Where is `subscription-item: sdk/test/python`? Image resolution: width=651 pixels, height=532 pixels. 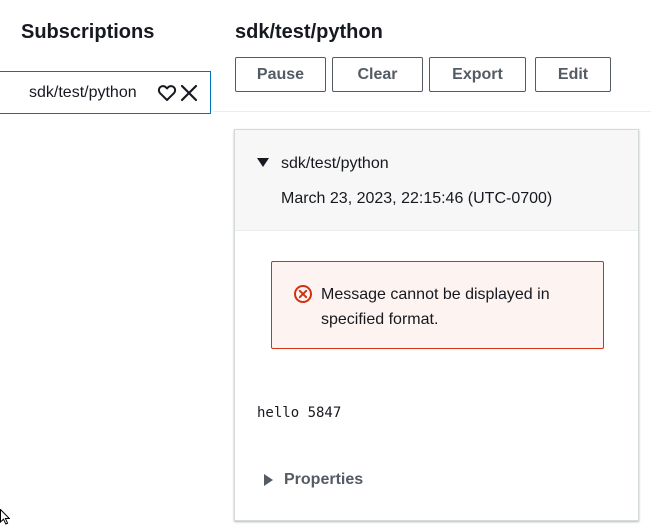 subscription-item: sdk/test/python is located at coordinates (105, 92).